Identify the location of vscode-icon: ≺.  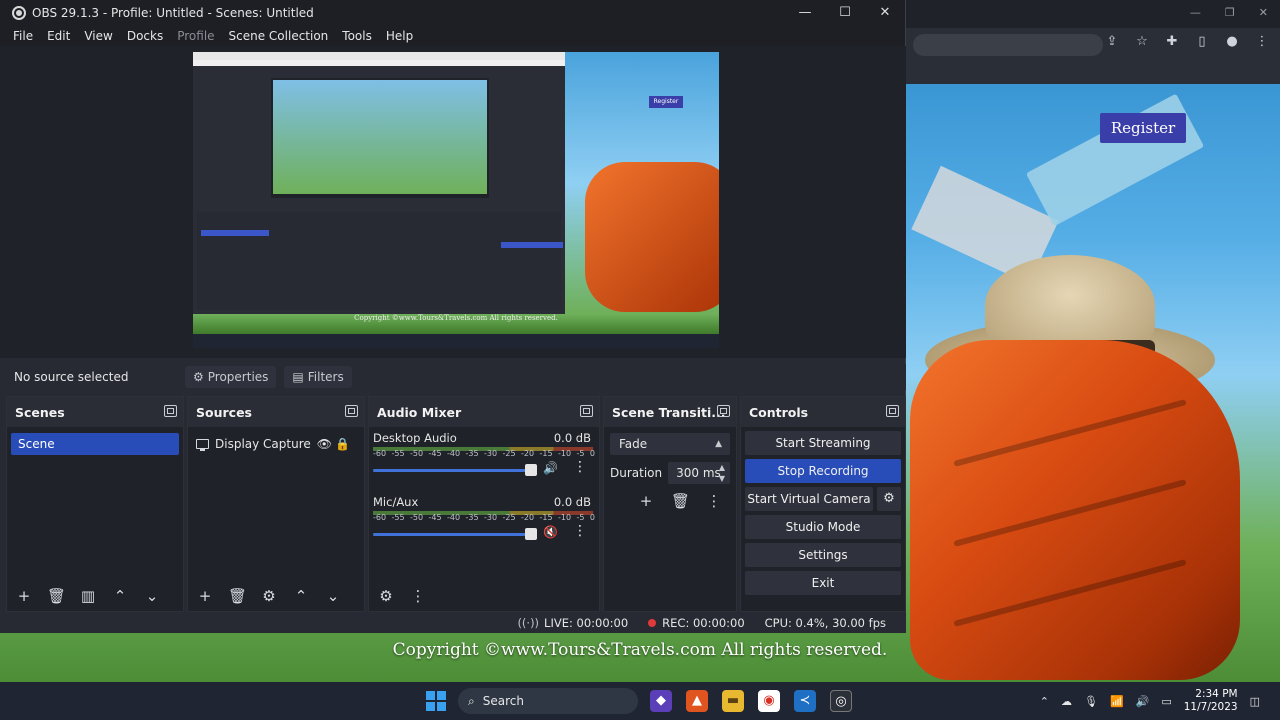
(805, 701).